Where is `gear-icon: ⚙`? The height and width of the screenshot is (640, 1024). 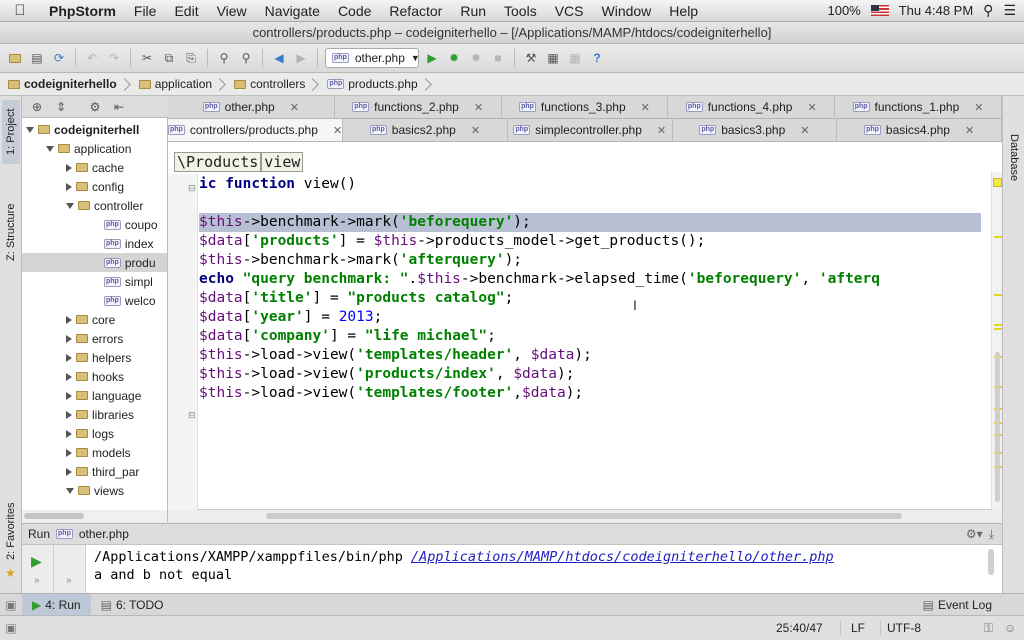
gear-icon: ⚙ is located at coordinates (95, 107).